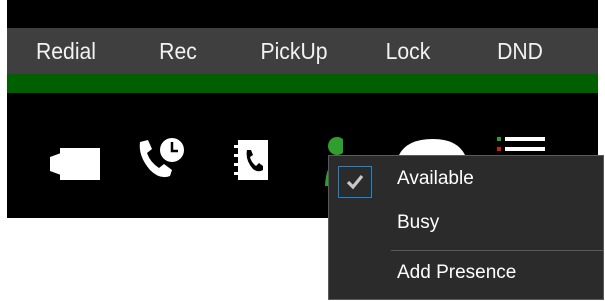  Describe the element at coordinates (522, 145) in the screenshot. I see `list-icon` at that location.